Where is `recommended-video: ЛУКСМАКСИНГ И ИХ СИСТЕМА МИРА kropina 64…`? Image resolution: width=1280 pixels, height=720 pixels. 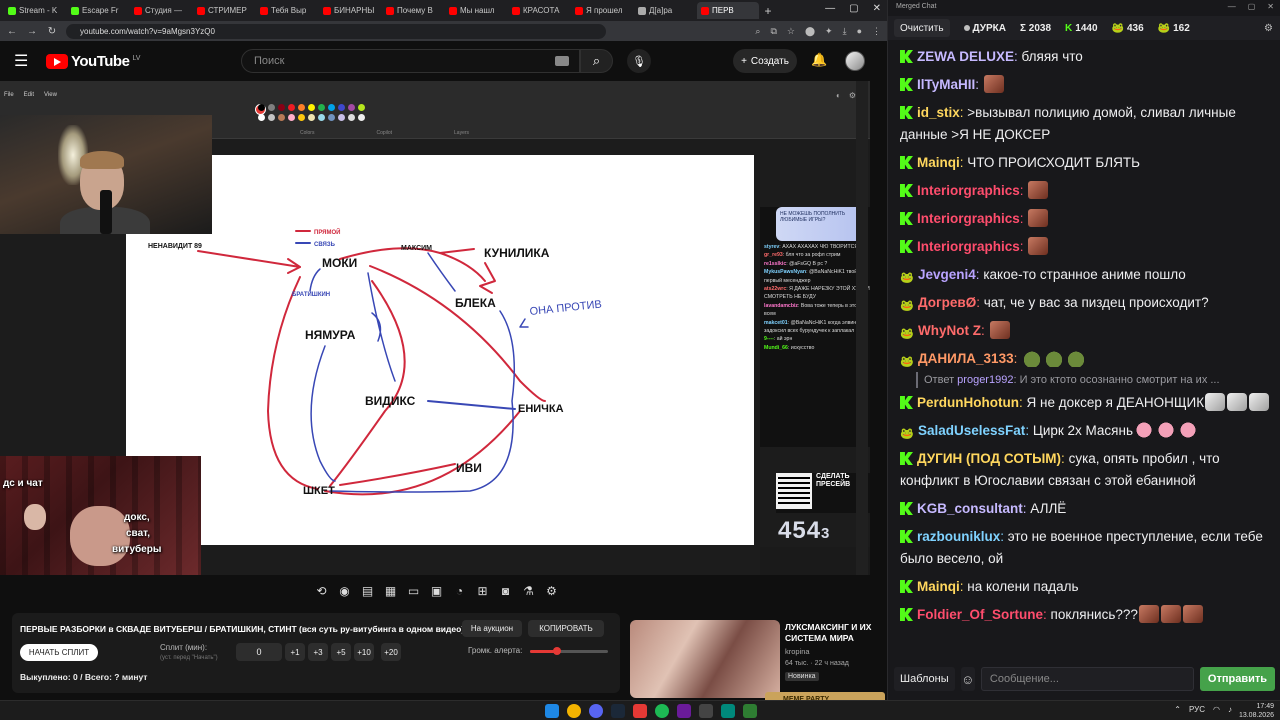
recommended-video: ЛУКСМАКСИНГ И ИХ СИСТЕМА МИРА kropina 64… is located at coordinates (755, 660).